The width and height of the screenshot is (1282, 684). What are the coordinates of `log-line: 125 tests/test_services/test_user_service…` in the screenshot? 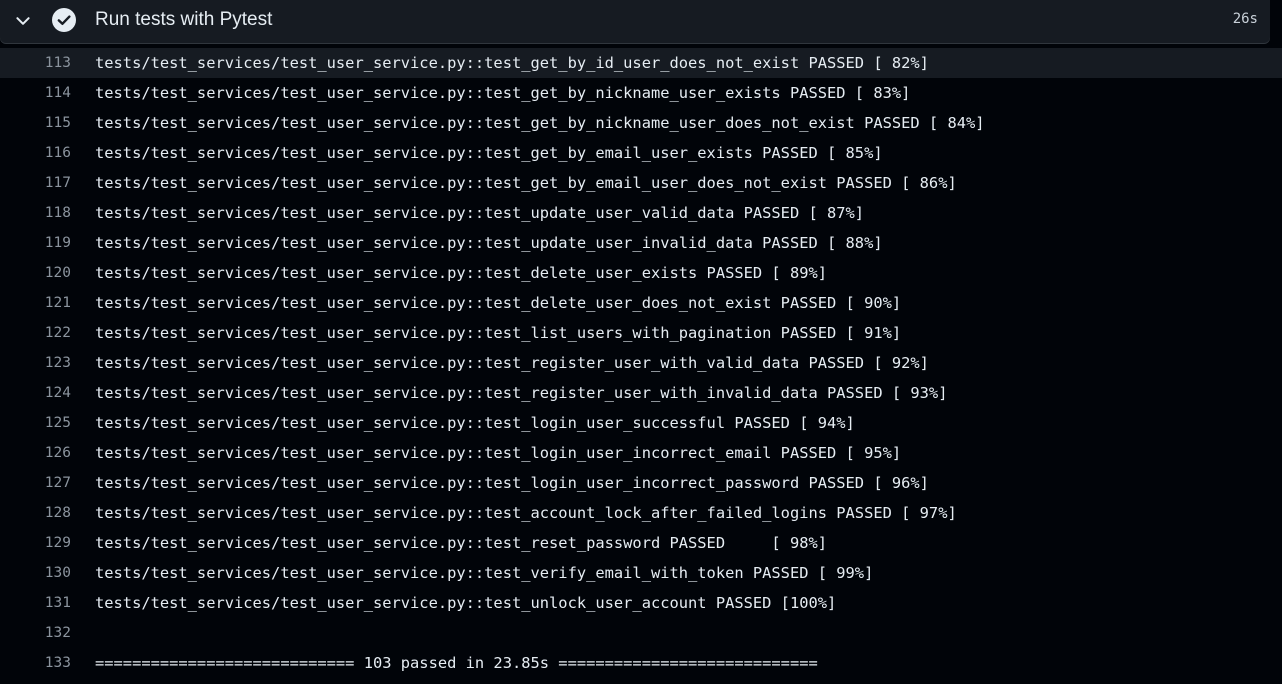 It's located at (641, 423).